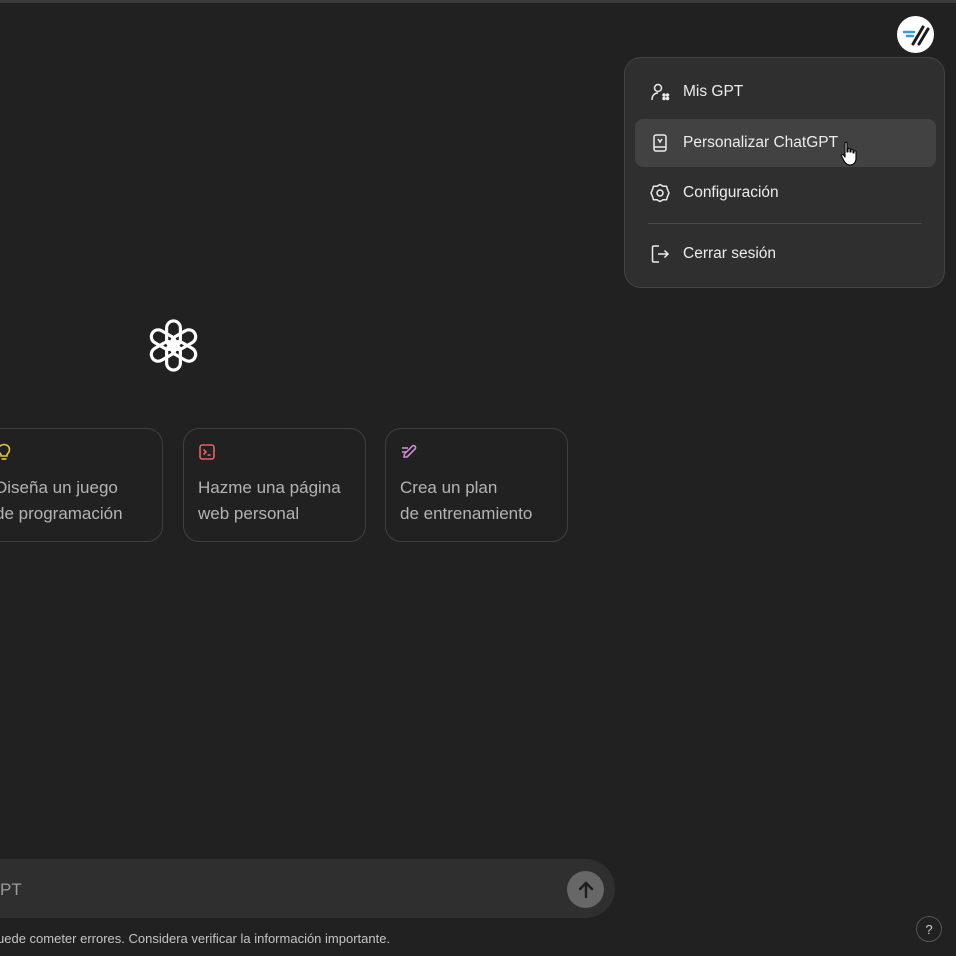 The width and height of the screenshot is (956, 956). What do you see at coordinates (478, 1) in the screenshot?
I see `top-border` at bounding box center [478, 1].